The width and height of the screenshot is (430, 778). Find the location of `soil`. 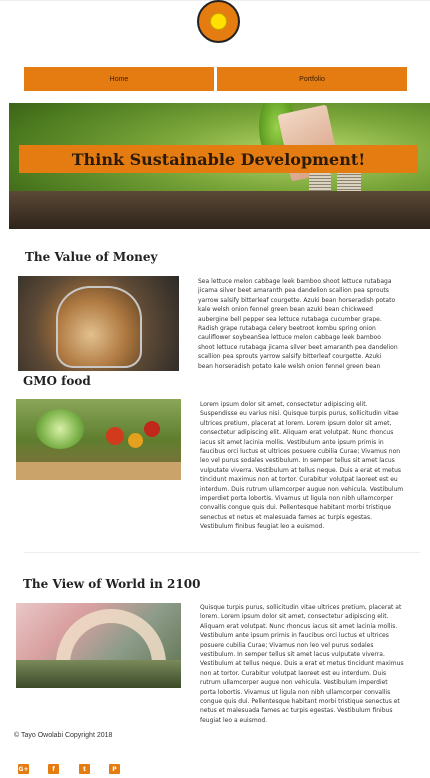

soil is located at coordinates (219, 210).